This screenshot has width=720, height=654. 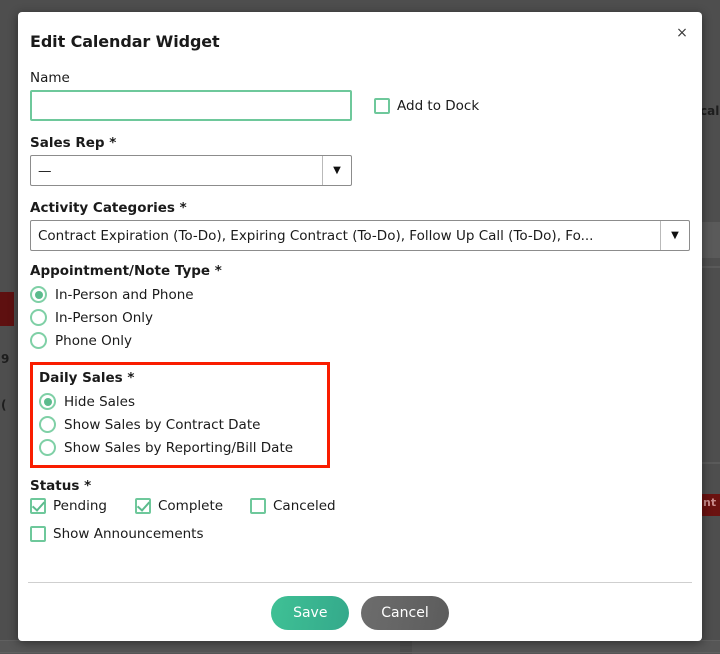 I want to click on save-button: Save, so click(x=310, y=613).